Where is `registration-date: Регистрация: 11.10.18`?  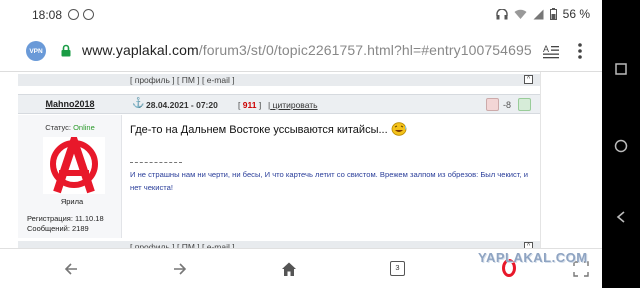
registration-date: Регистрация: 11.10.18 is located at coordinates (65, 218).